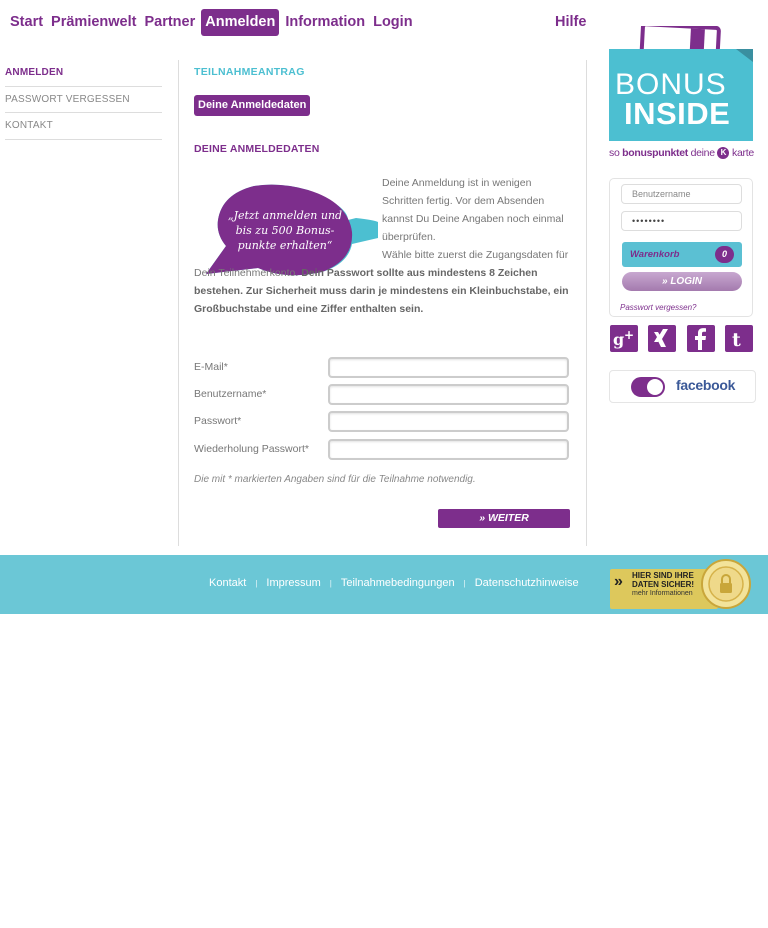 Image resolution: width=768 pixels, height=928 pixels. I want to click on password-field, so click(448, 421).